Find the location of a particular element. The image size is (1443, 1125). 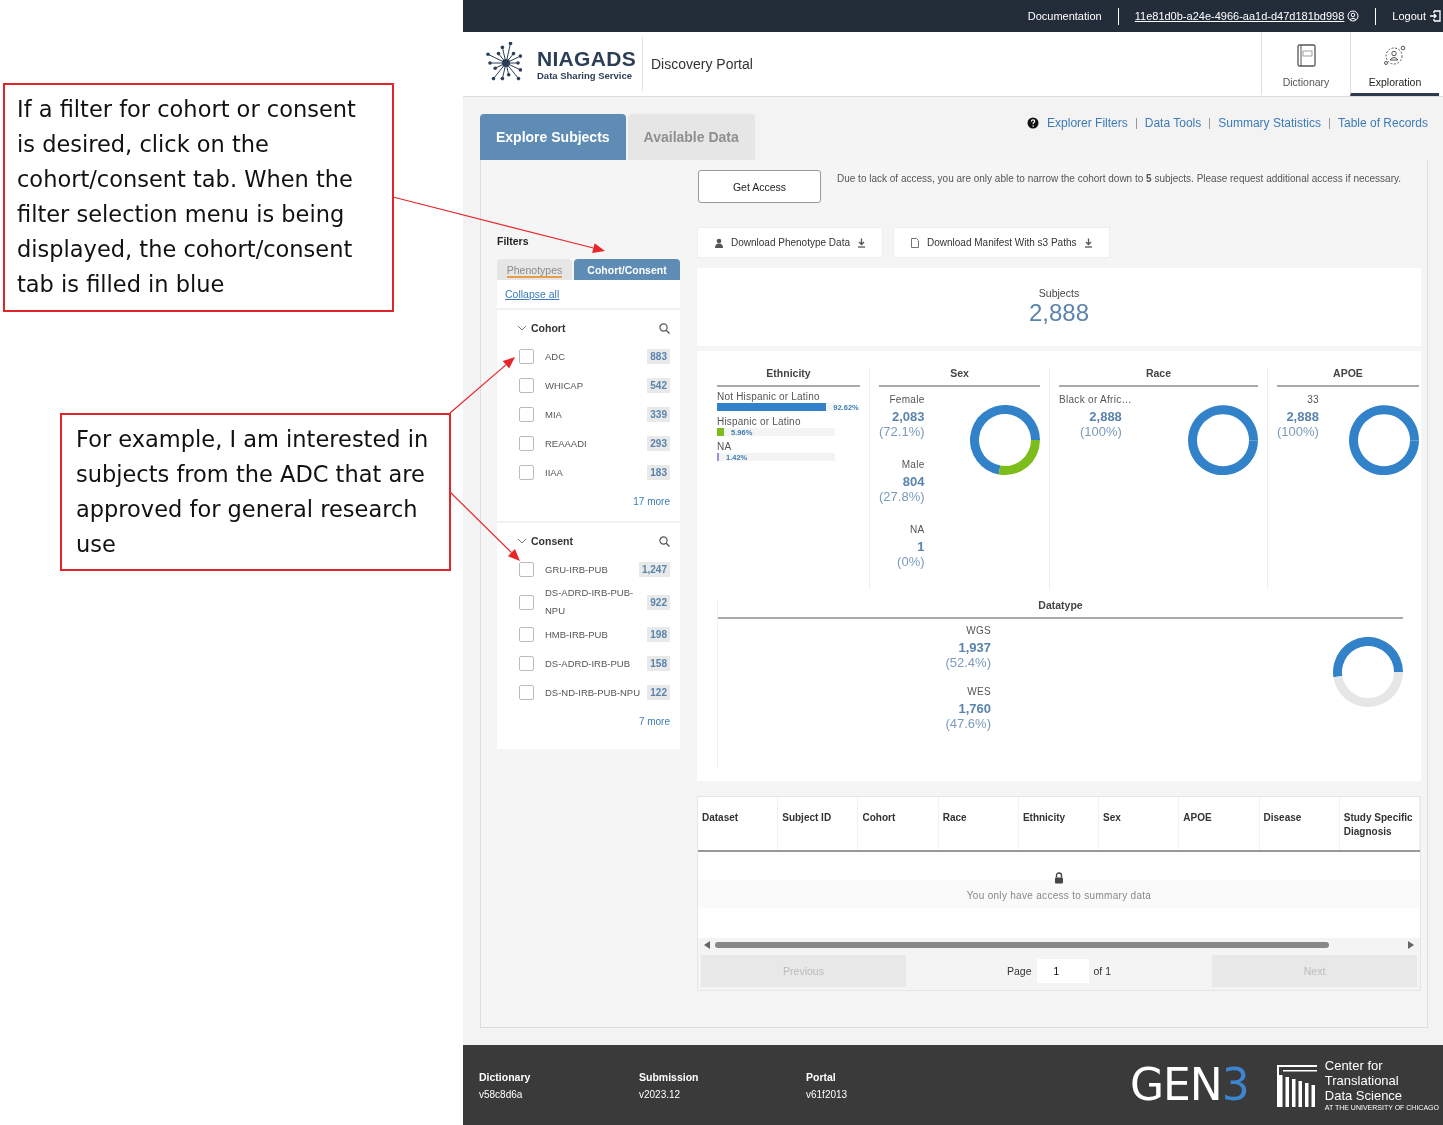

chart-title: Ethnicity is located at coordinates (788, 377).